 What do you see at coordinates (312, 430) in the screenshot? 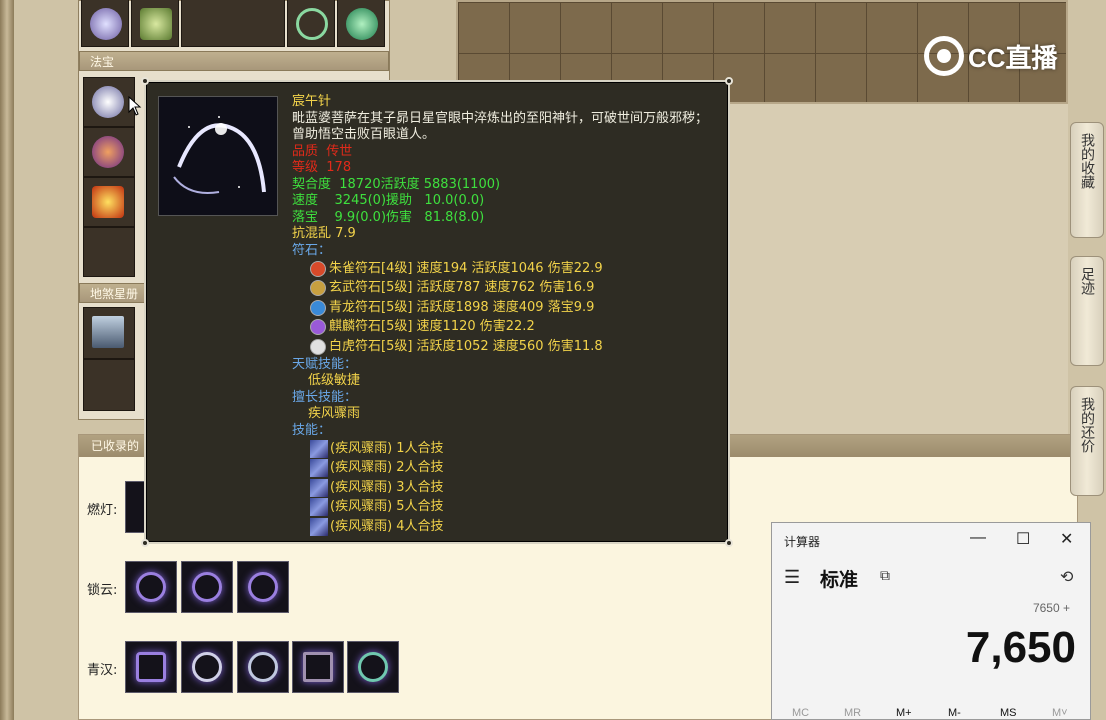
I see `skills-label: 技能：` at bounding box center [312, 430].